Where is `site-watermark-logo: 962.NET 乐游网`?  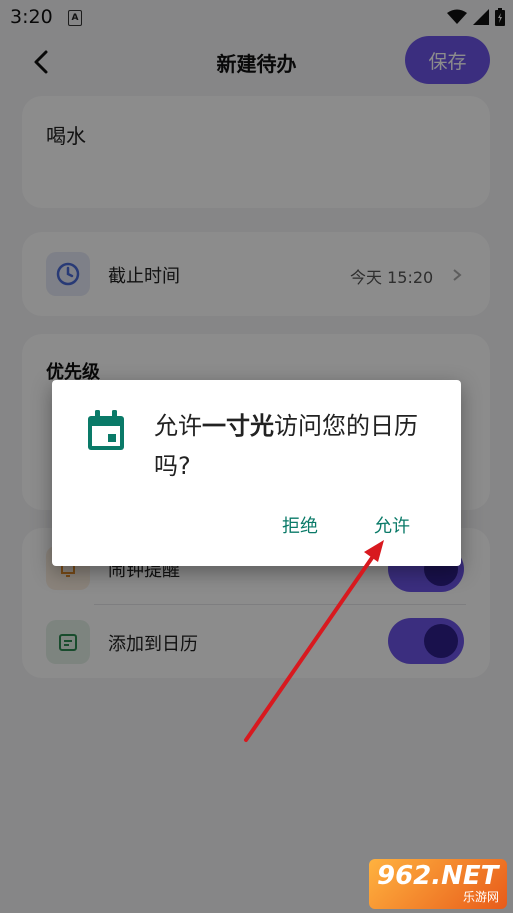
site-watermark-logo: 962.NET 乐游网 is located at coordinates (438, 884).